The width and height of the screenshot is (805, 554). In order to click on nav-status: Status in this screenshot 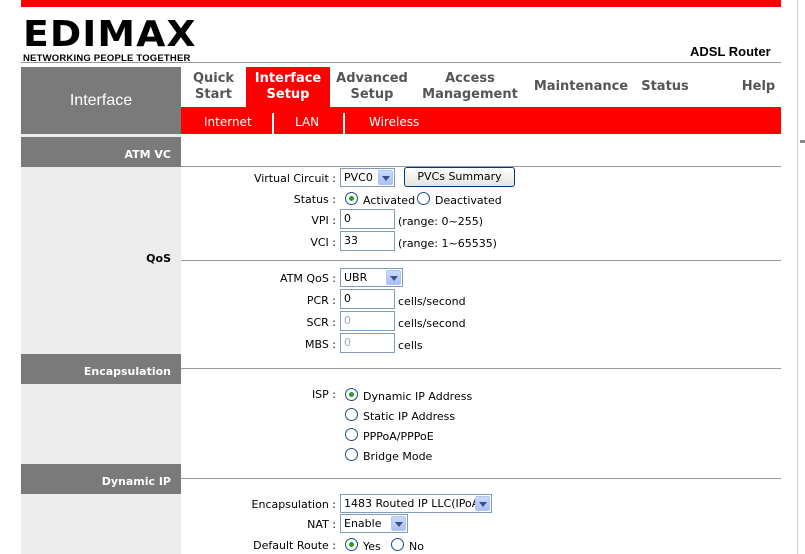, I will do `click(665, 87)`.